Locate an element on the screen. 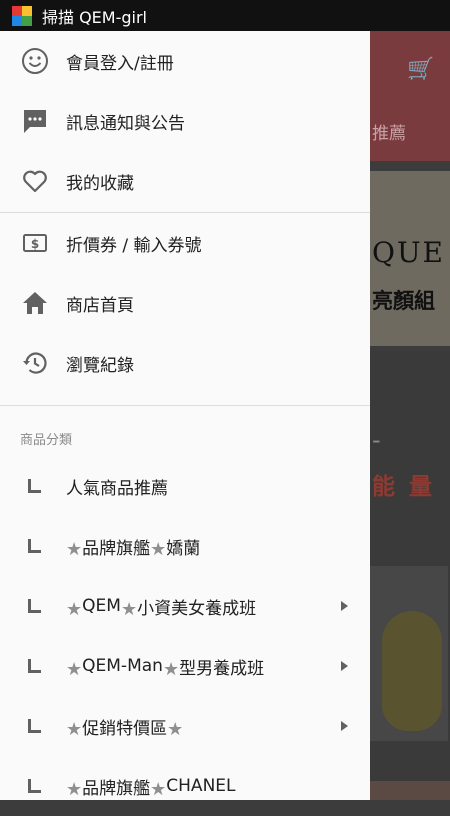  category-tail: CHANEL is located at coordinates (201, 786).